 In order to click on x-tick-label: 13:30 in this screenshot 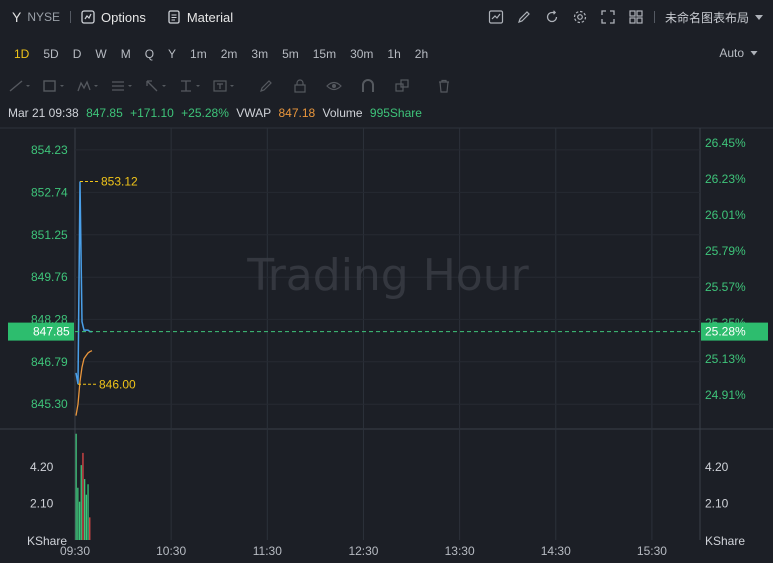, I will do `click(460, 551)`.